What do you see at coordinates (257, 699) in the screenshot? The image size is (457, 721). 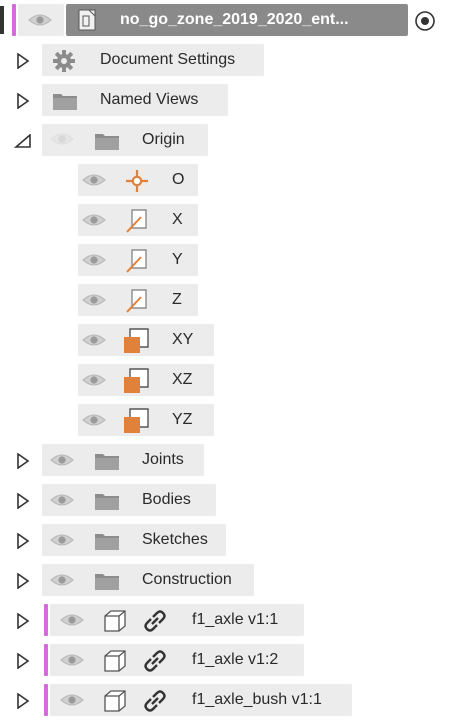 I see `row-label: f1_axle_bush v1:1` at bounding box center [257, 699].